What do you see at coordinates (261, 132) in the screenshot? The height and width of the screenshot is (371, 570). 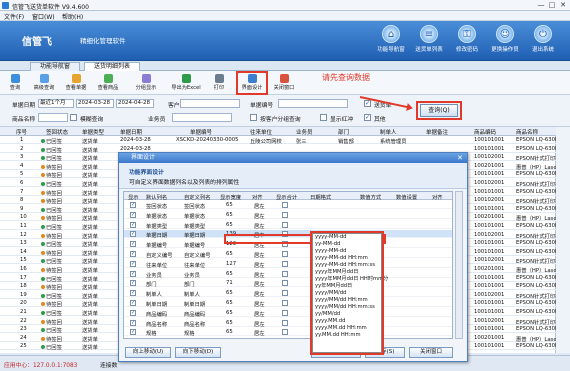 I see `col-partner: 往来单位` at bounding box center [261, 132].